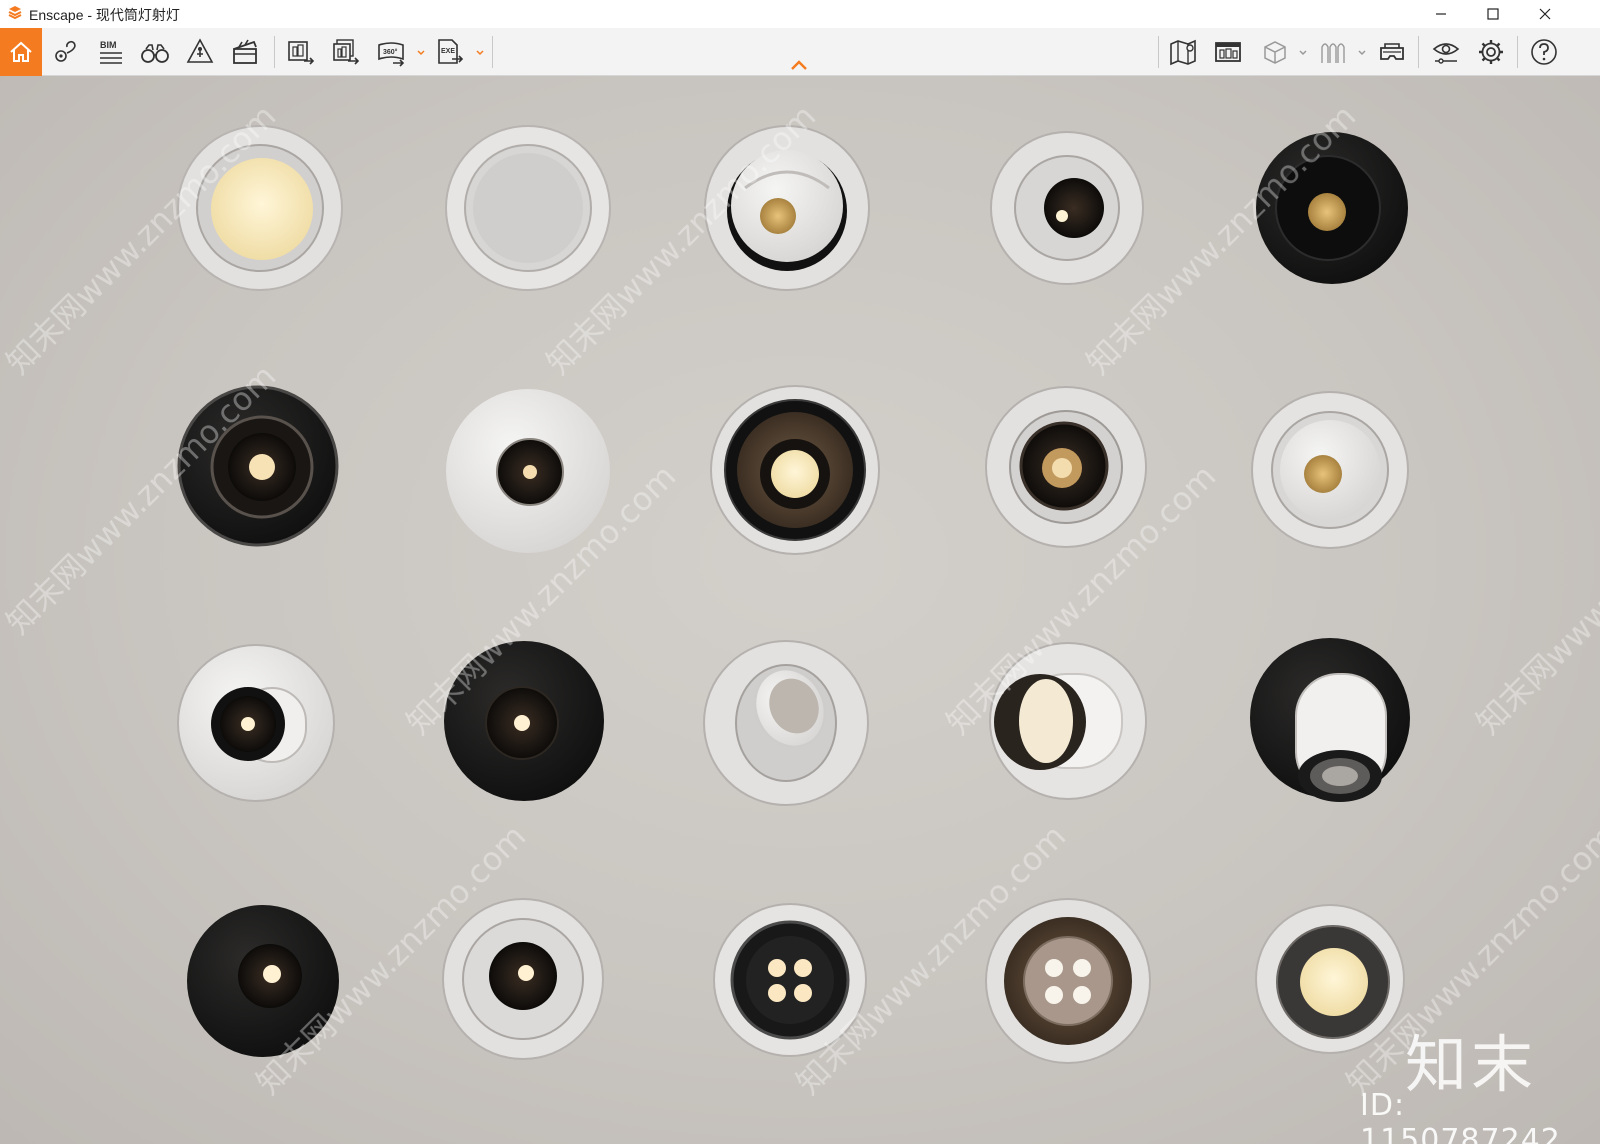  I want to click on bim-label: BIM, so click(108, 45).